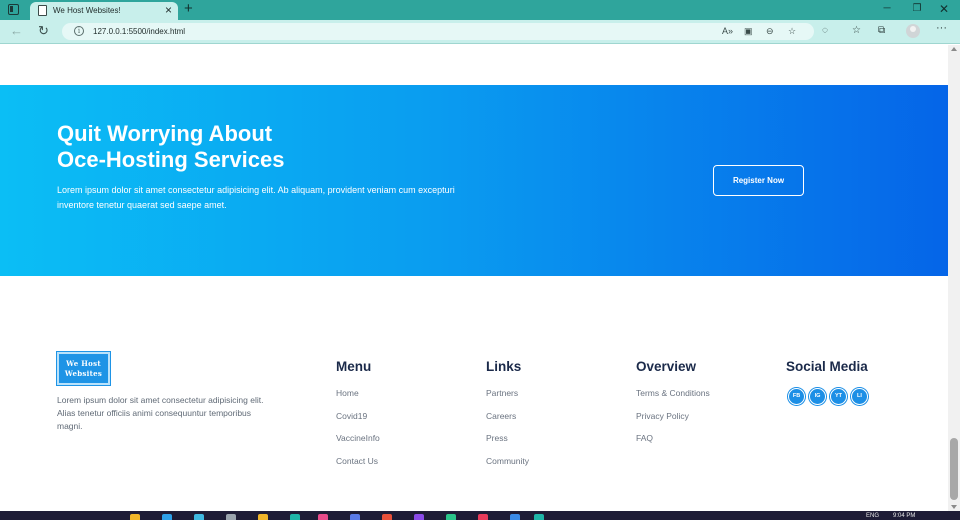 Image resolution: width=960 pixels, height=520 pixels. I want to click on scroll-down-arrow-icon, so click(954, 507).